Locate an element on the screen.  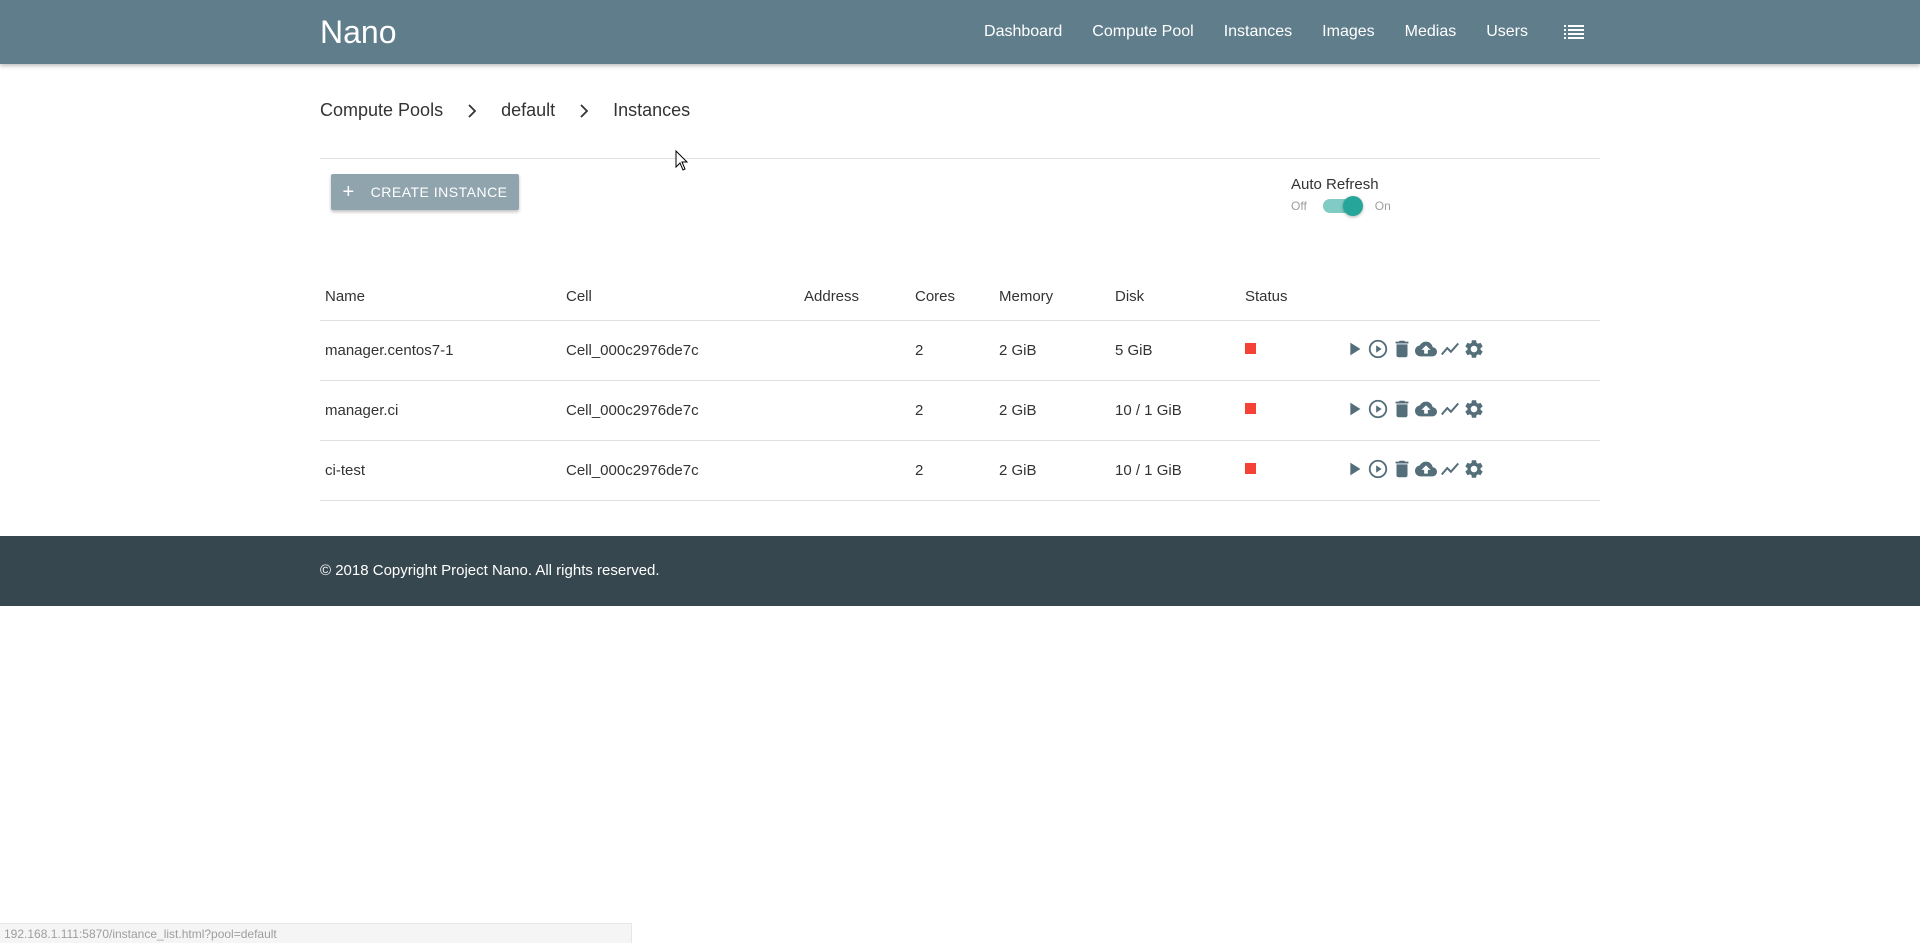
header-name: Name is located at coordinates (440, 296).